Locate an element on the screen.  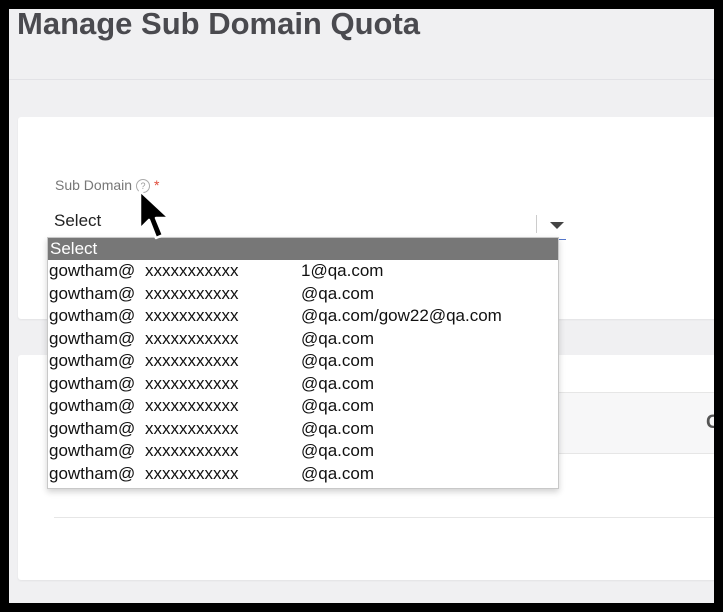
page-header: Manage Sub Domain Quota is located at coordinates (361, 44).